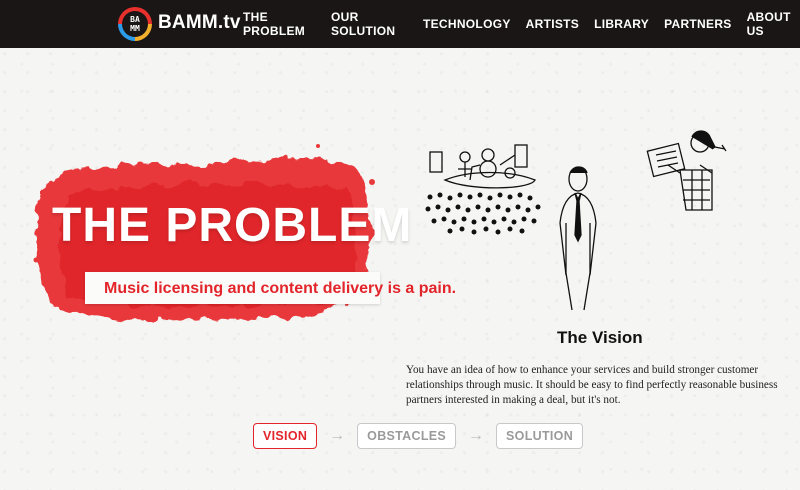 This screenshot has width=800, height=490. What do you see at coordinates (773, 24) in the screenshot?
I see `nav-item-about-us: ABOUT US` at bounding box center [773, 24].